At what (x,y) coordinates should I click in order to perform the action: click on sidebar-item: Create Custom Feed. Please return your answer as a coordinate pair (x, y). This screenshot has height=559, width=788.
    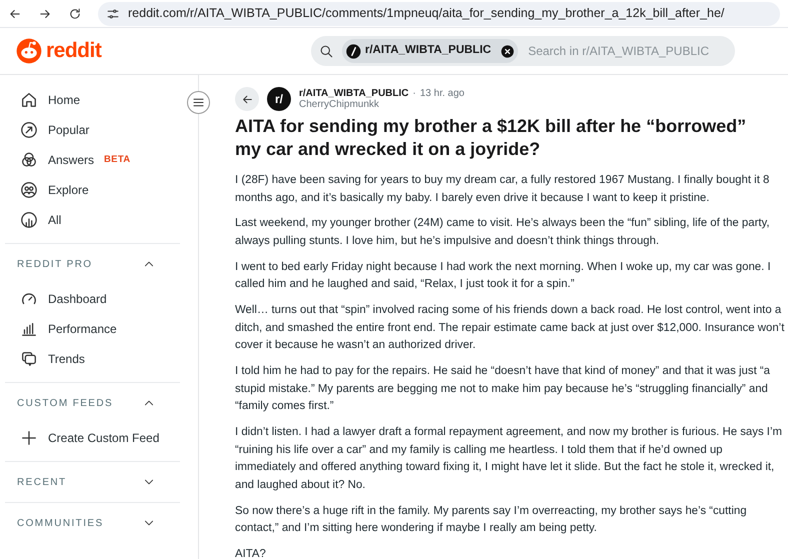
    Looking at the image, I should click on (92, 438).